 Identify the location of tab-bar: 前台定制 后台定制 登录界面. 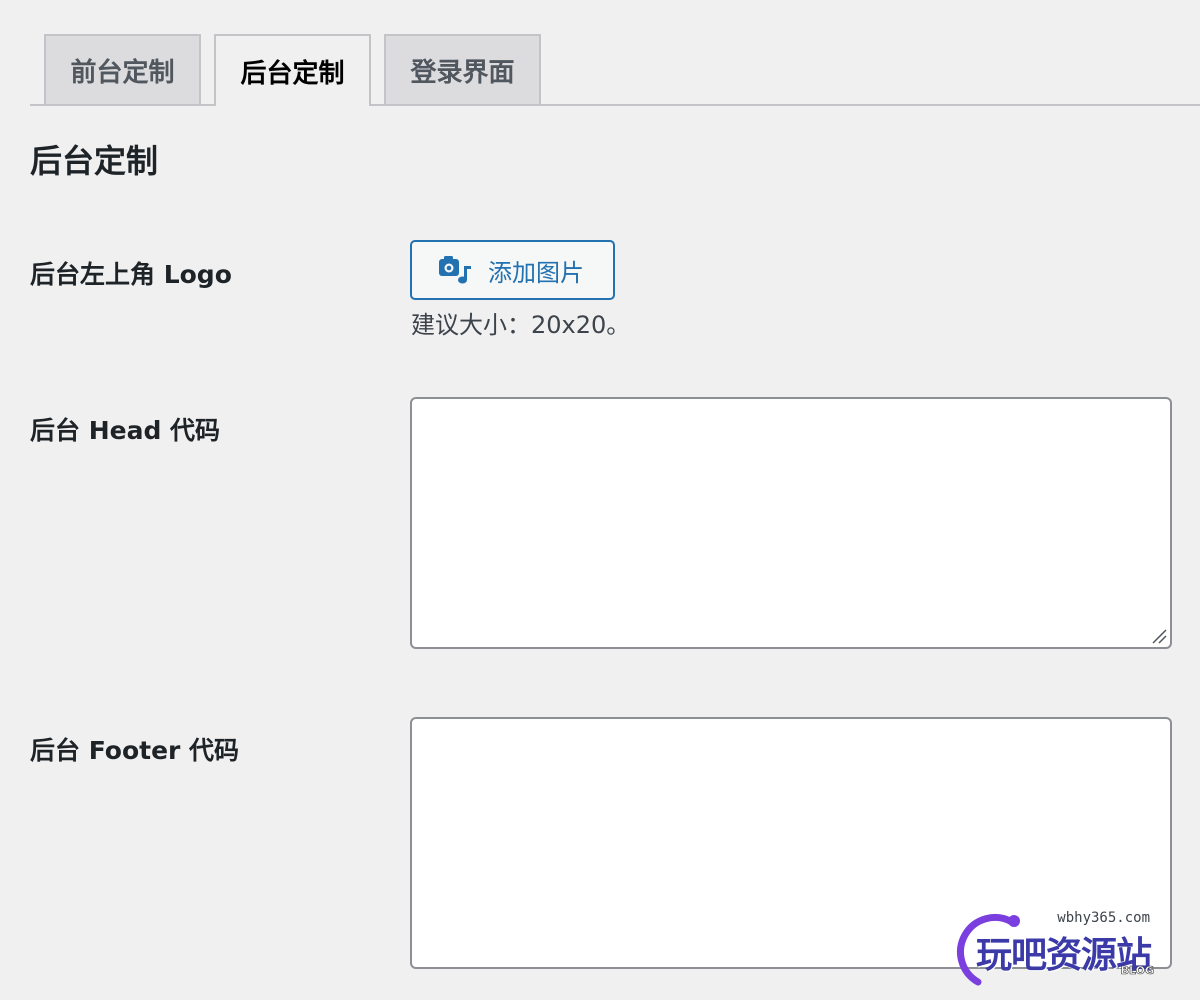
(615, 70).